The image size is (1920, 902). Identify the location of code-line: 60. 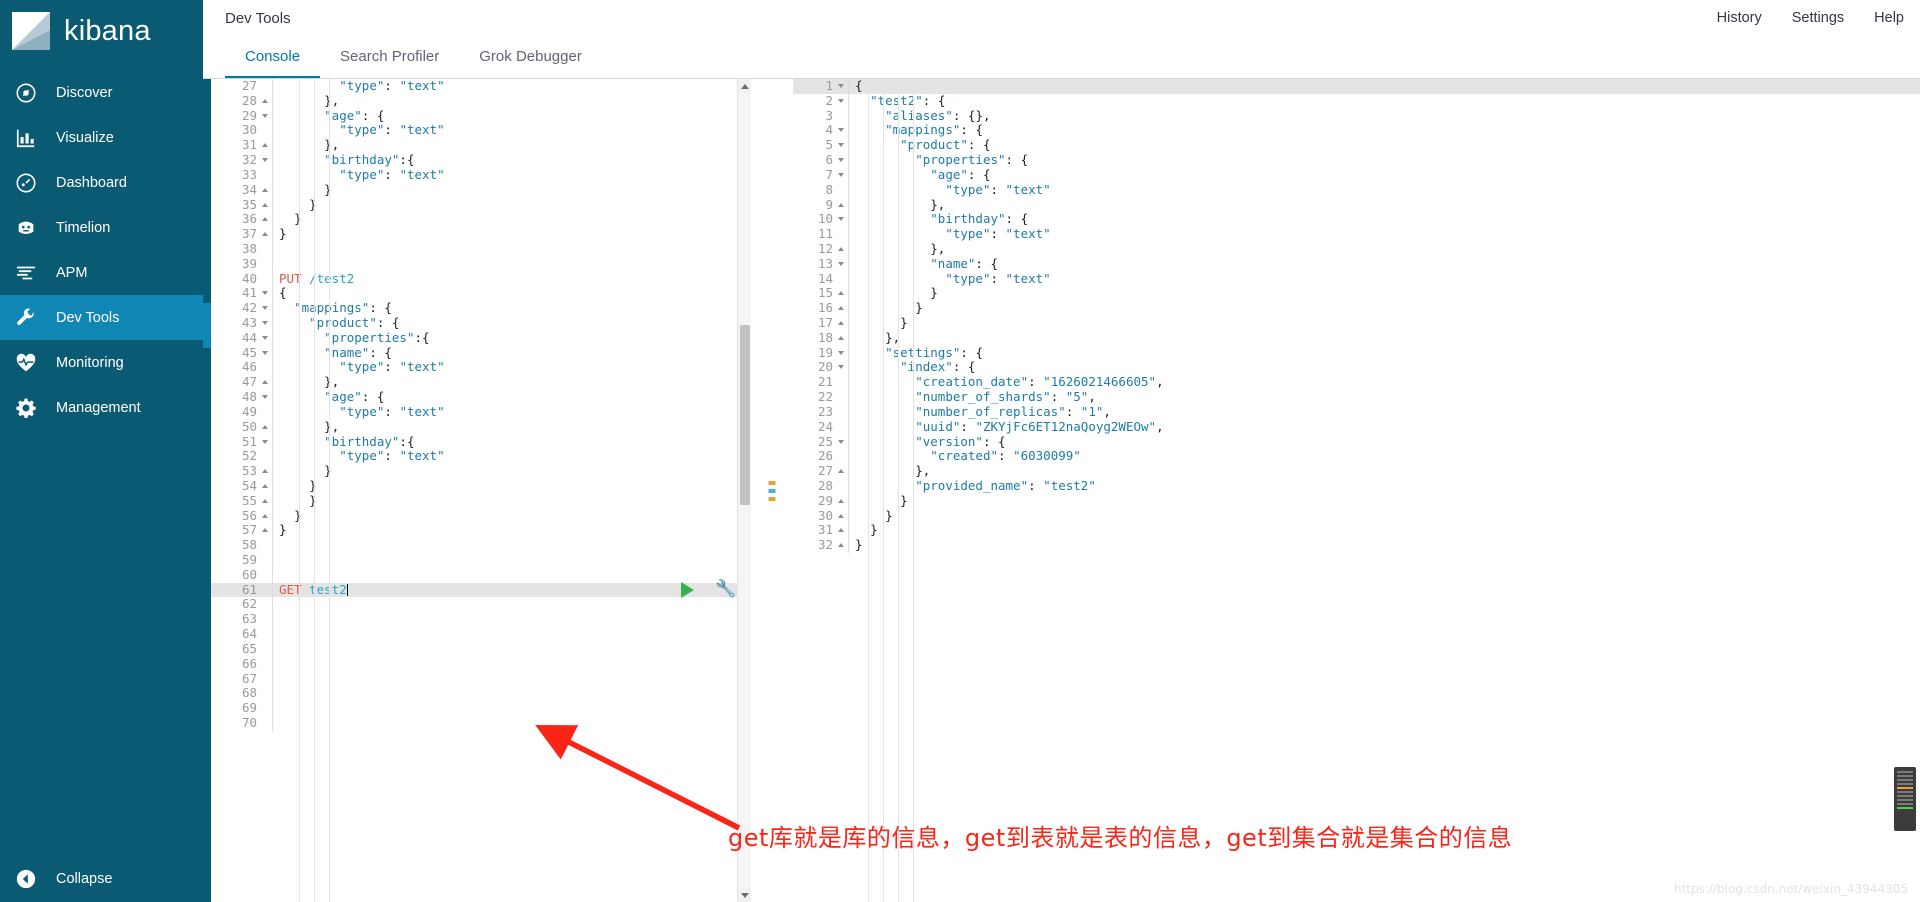
(474, 575).